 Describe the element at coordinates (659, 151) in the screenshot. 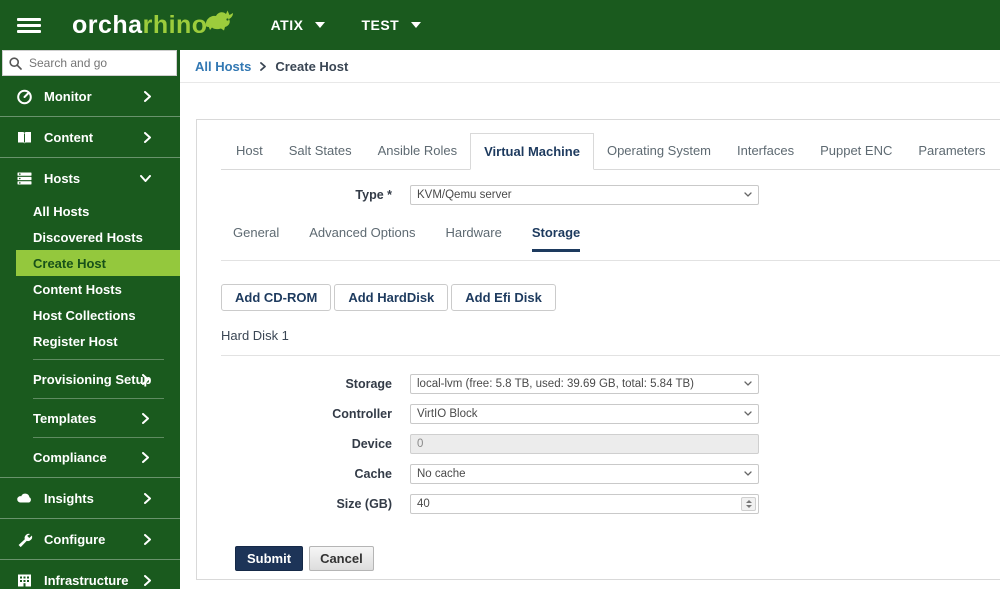

I see `tab-operating-system: Operating System` at that location.